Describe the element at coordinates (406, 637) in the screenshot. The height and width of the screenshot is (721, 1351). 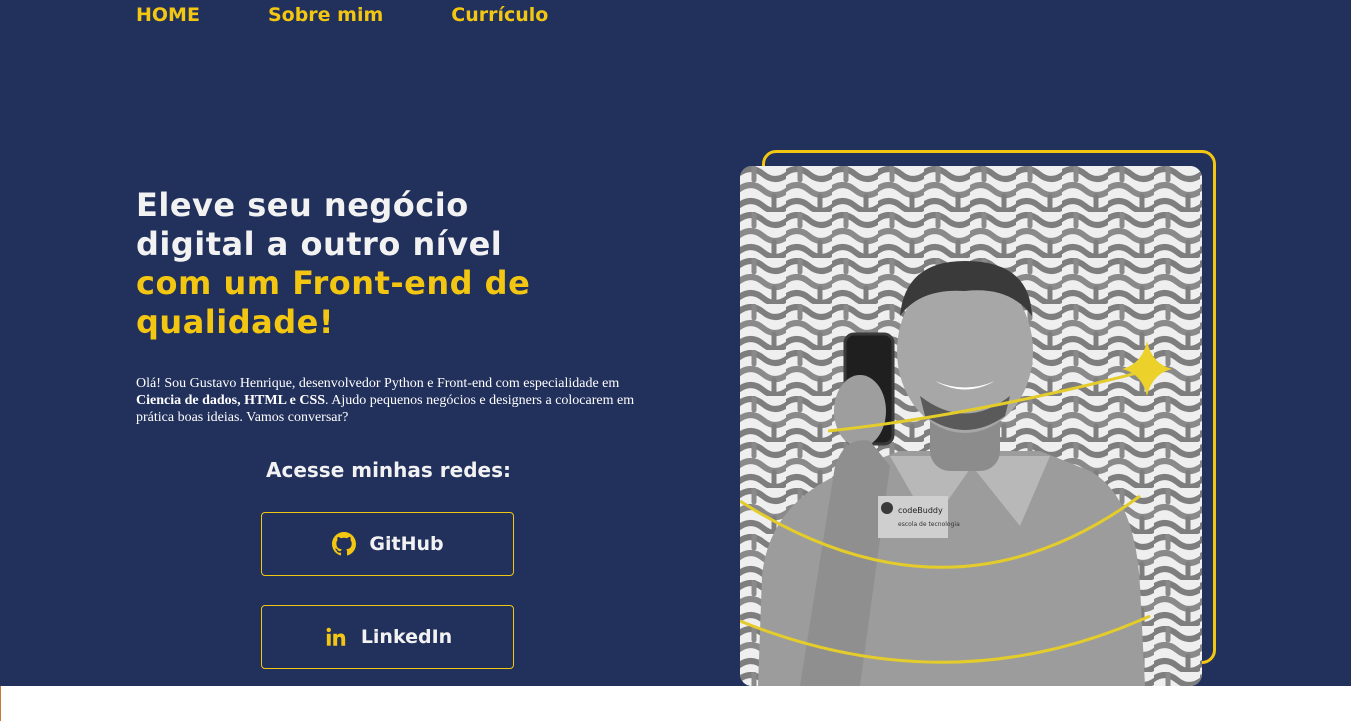
I see `linkedin-button-label: LinkedIn` at that location.